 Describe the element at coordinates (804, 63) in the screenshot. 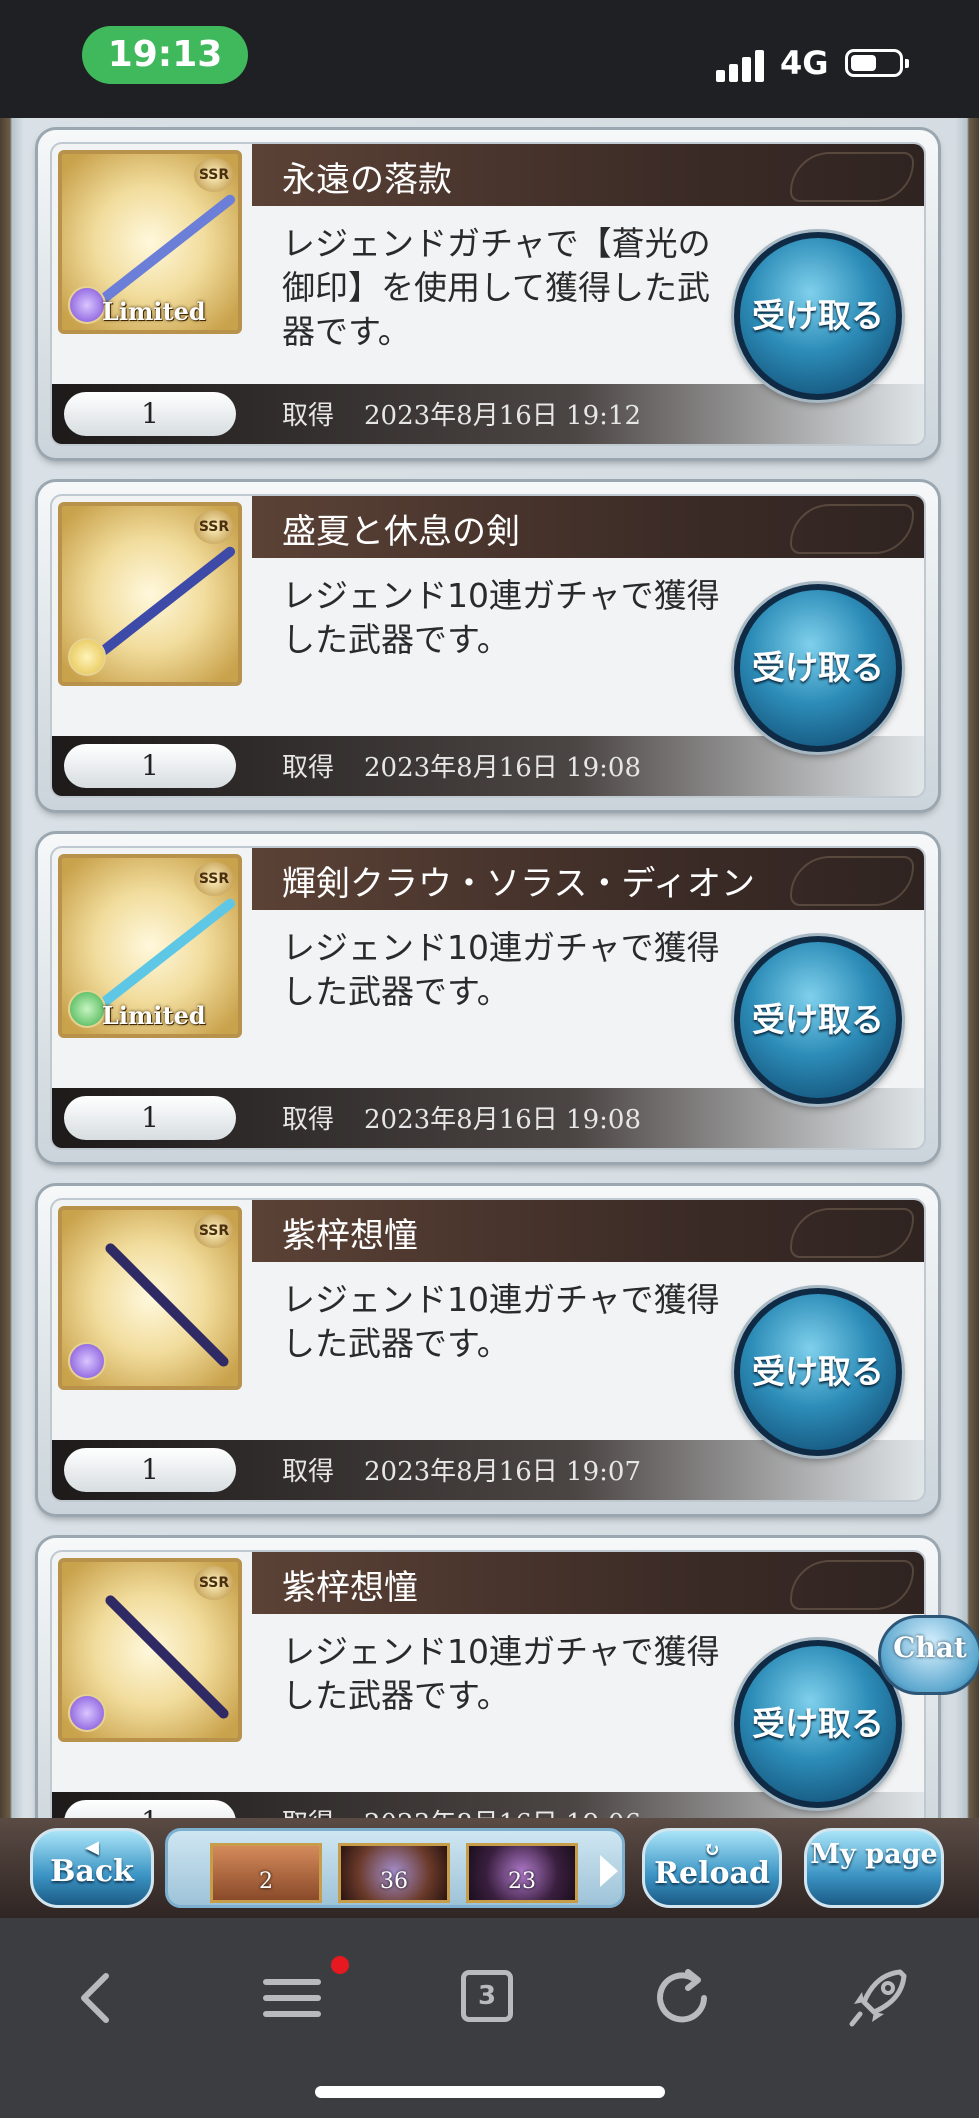

I see `network-label: 4G` at that location.